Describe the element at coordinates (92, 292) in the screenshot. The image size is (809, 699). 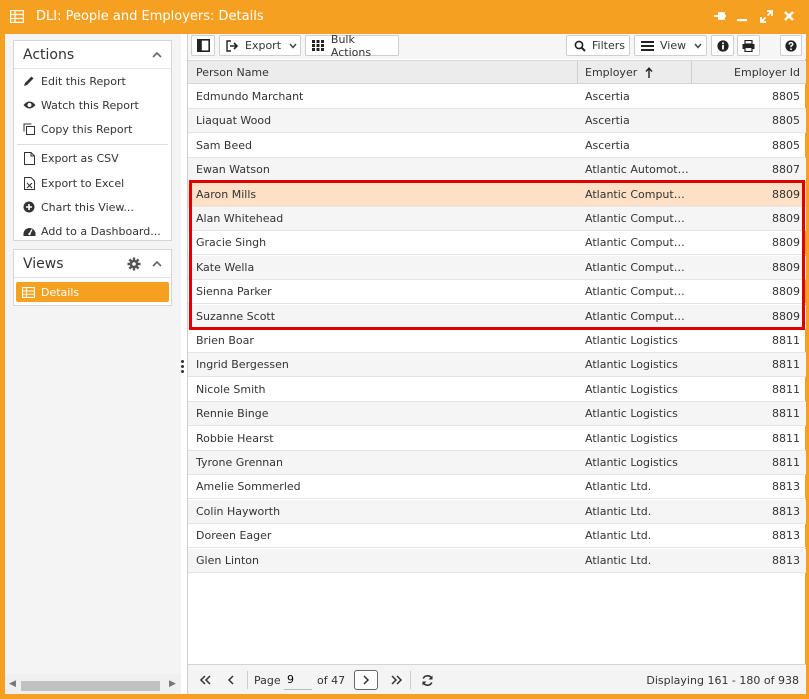
I see `view-item-details: Details` at that location.